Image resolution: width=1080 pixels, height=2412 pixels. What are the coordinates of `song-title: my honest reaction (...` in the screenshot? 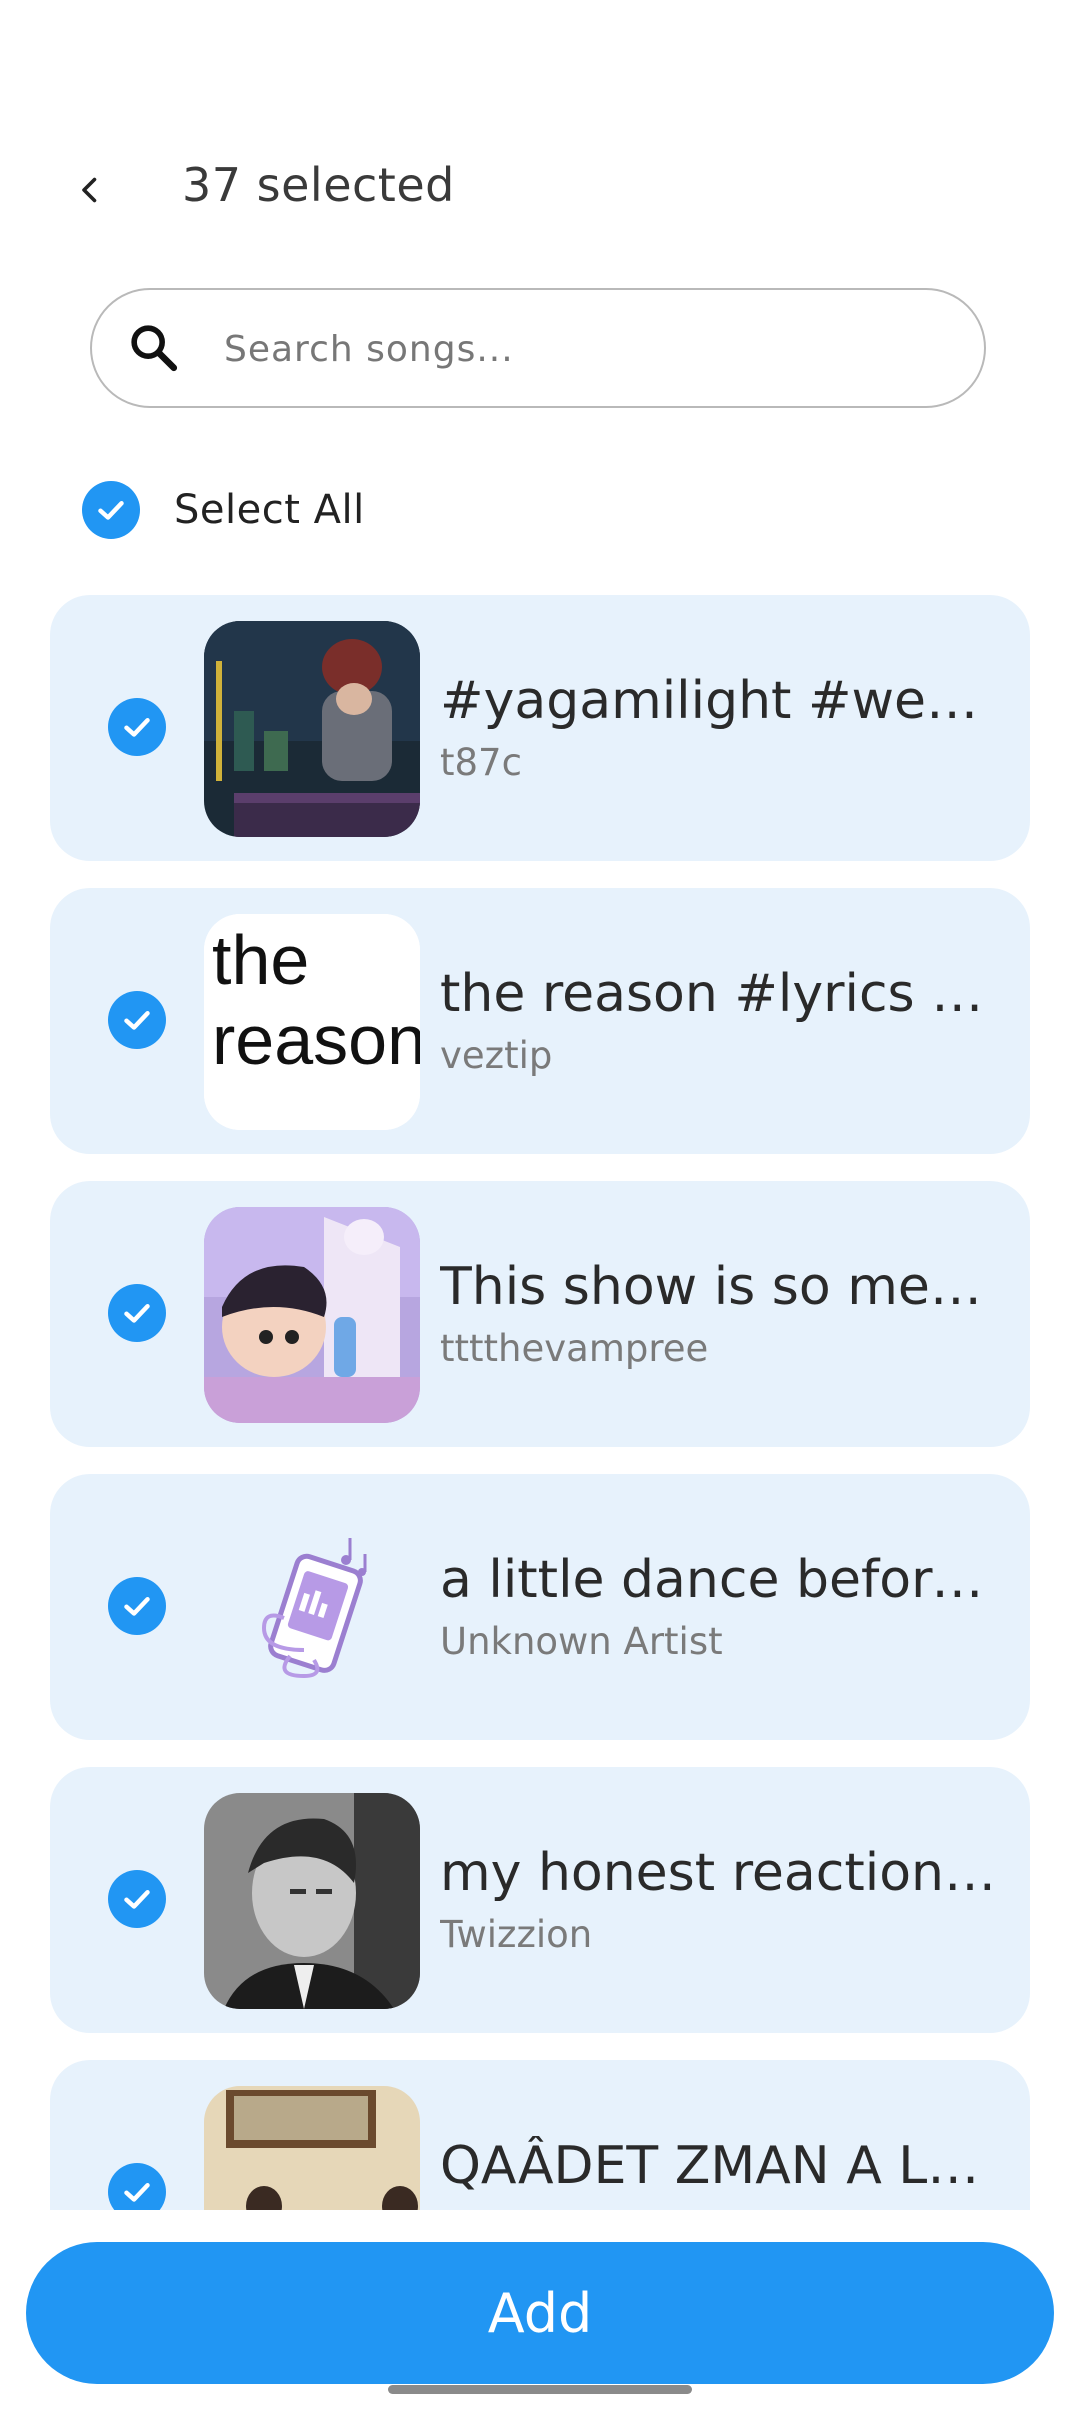 It's located at (720, 1873).